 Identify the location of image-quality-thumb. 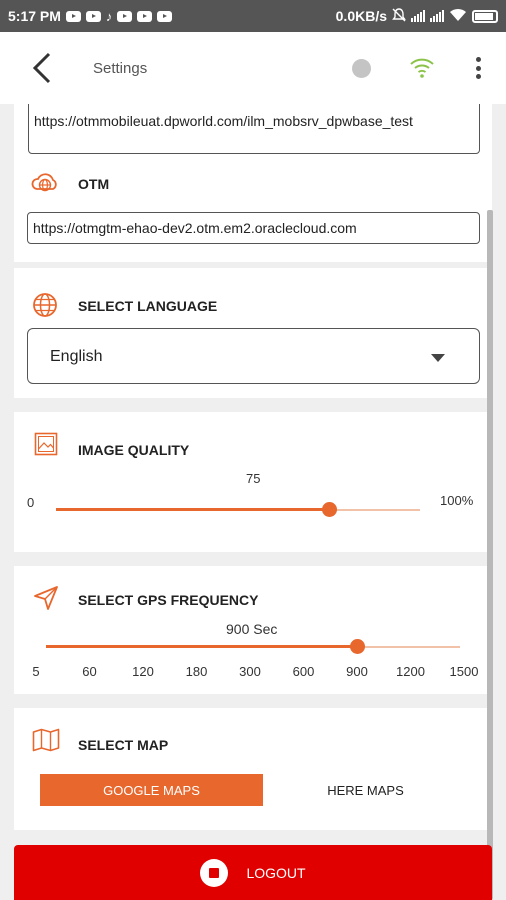
(329, 509).